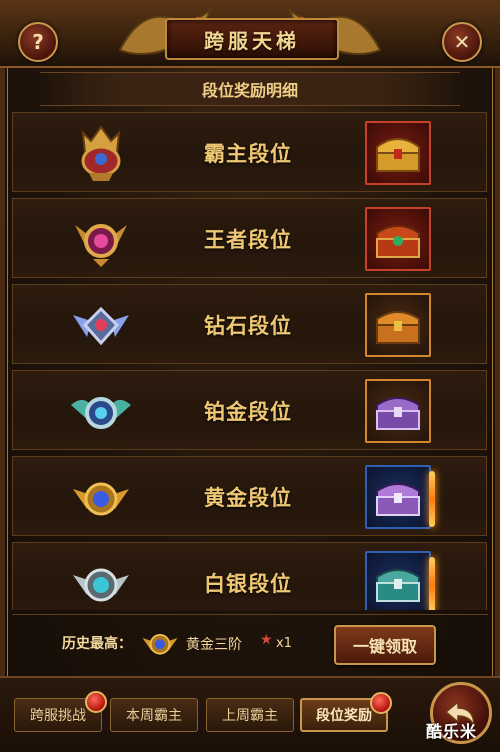 The image size is (500, 752). I want to click on rank-label: 黄金段位, so click(248, 498).